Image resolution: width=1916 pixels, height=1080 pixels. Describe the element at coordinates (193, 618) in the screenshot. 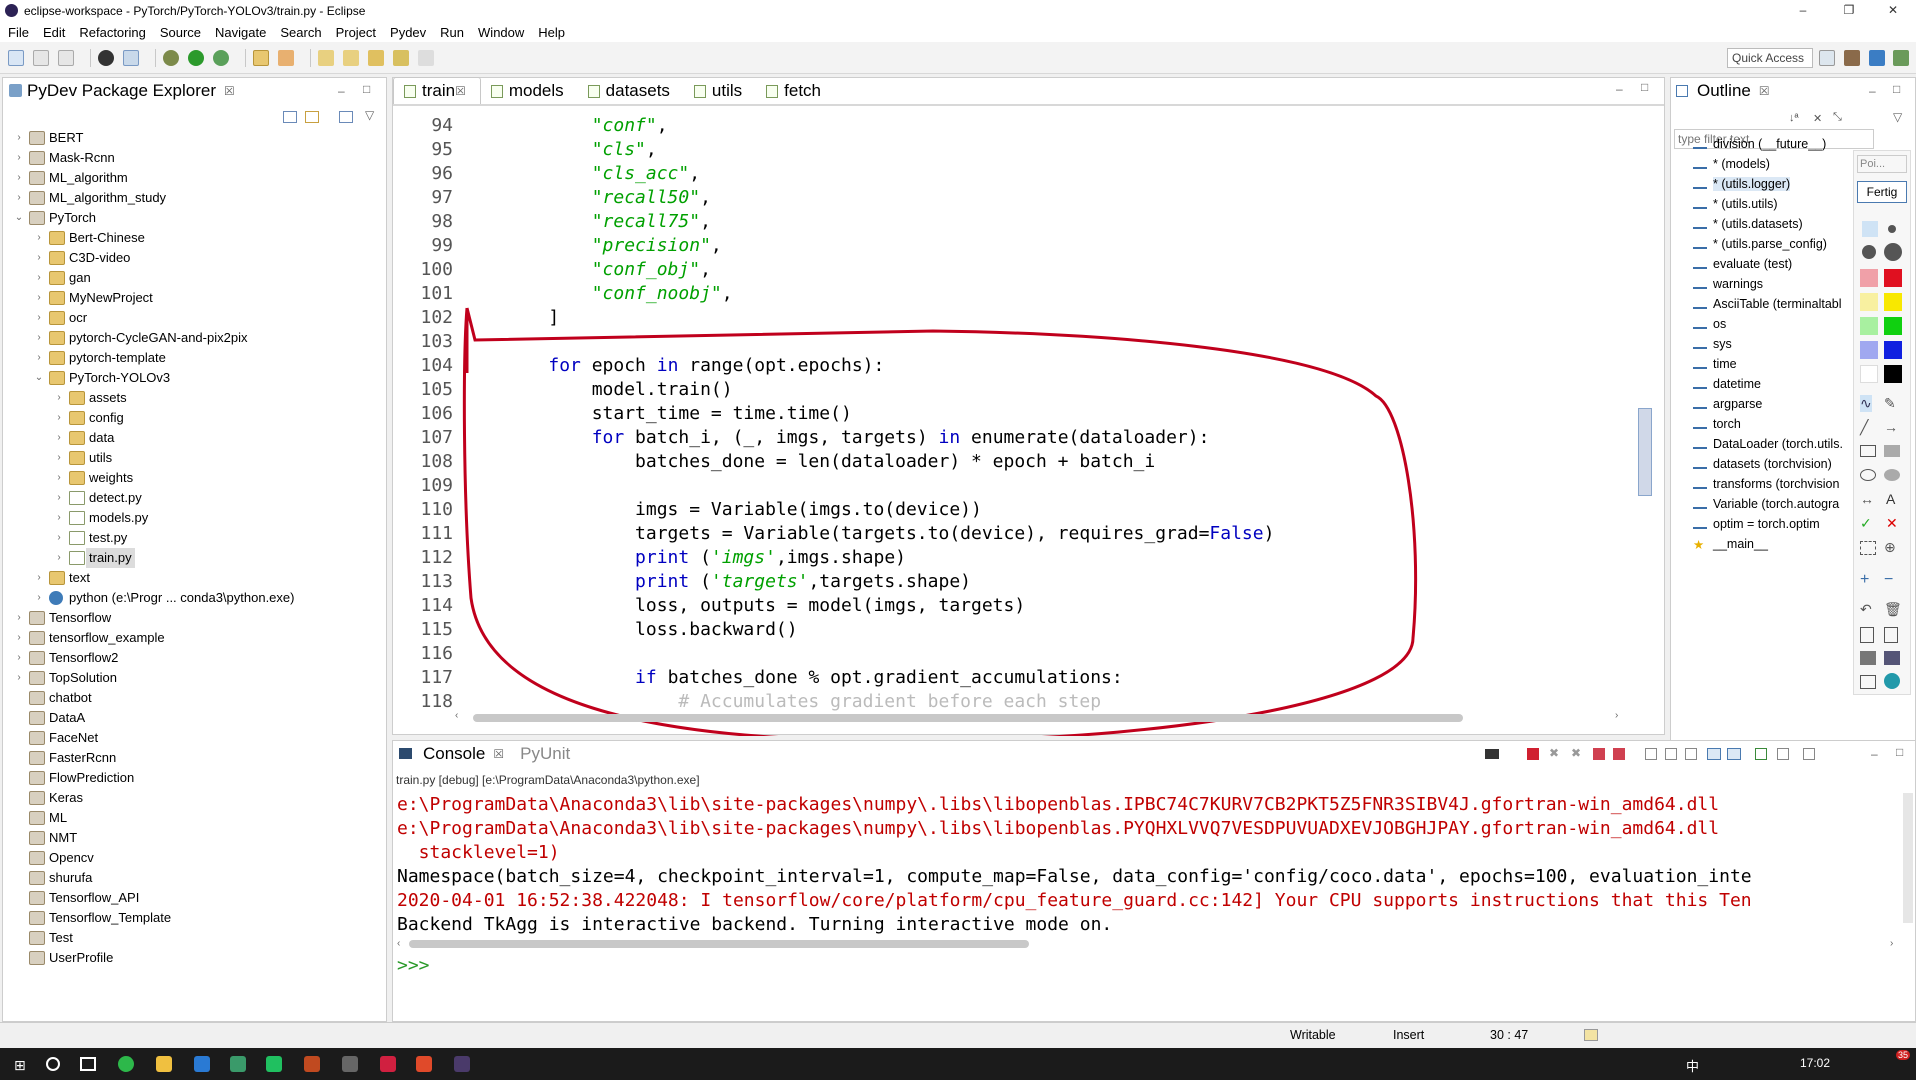

I see `tree-item: › Tensorflow` at that location.